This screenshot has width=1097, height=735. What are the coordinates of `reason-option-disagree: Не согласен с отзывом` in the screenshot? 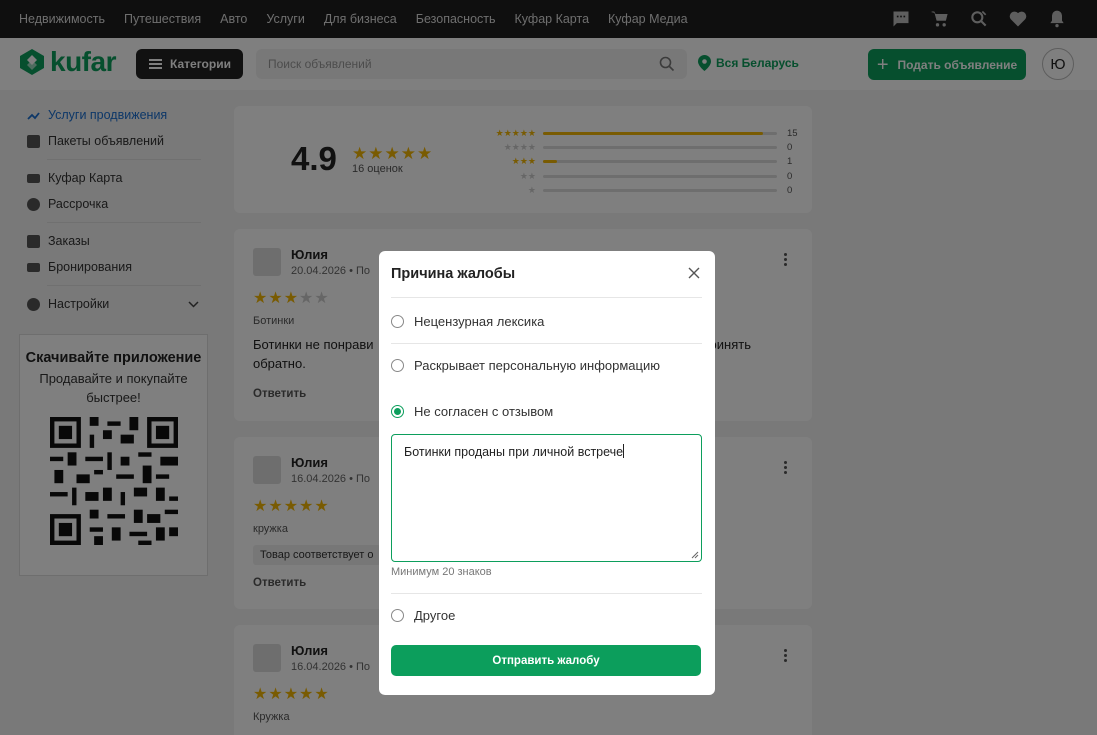 It's located at (472, 411).